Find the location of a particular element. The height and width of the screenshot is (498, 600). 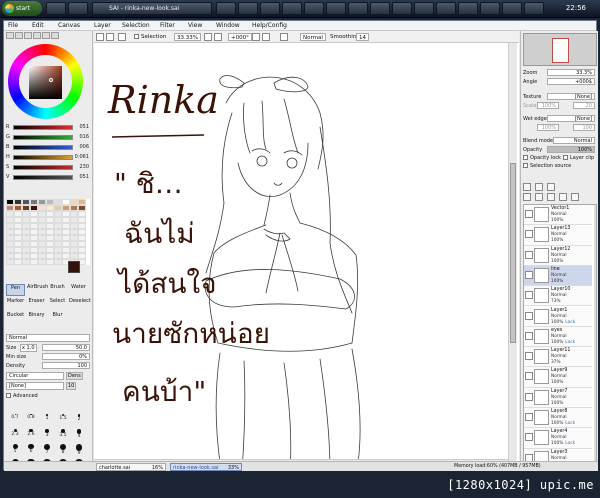

foreground-color is located at coordinates (74, 267).